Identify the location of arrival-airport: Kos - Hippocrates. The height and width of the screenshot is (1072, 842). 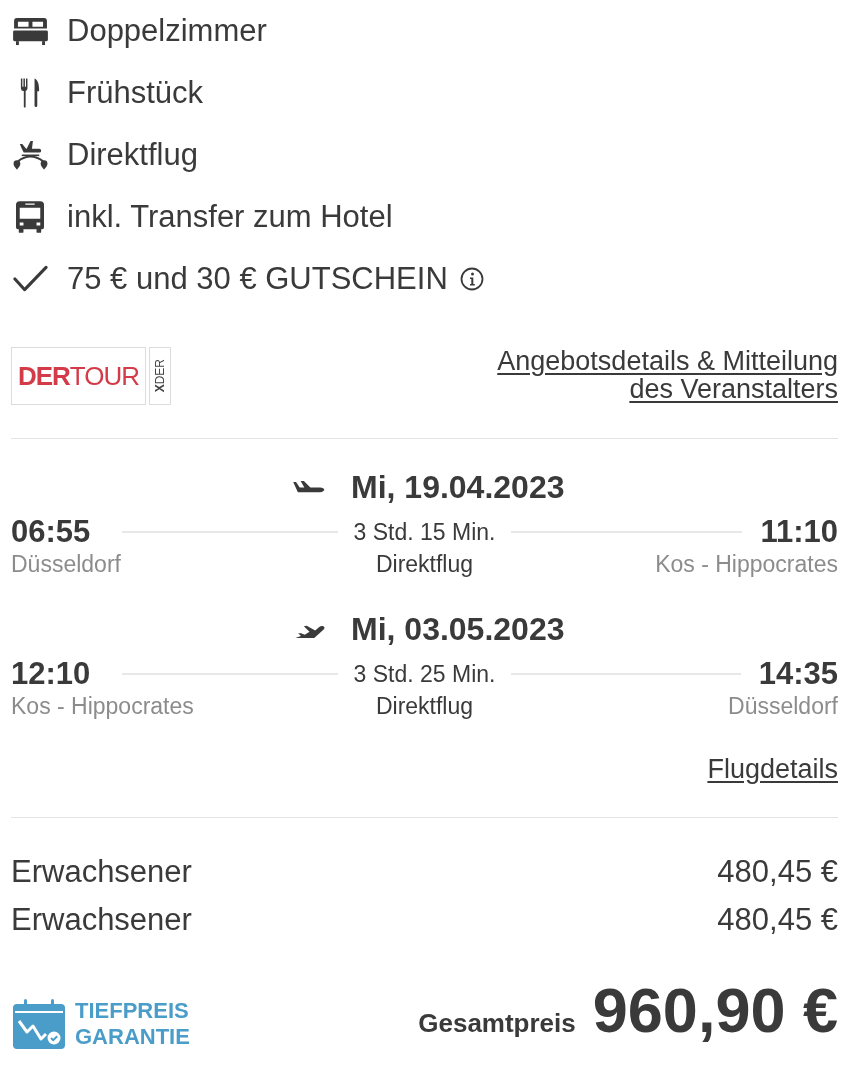
(746, 564).